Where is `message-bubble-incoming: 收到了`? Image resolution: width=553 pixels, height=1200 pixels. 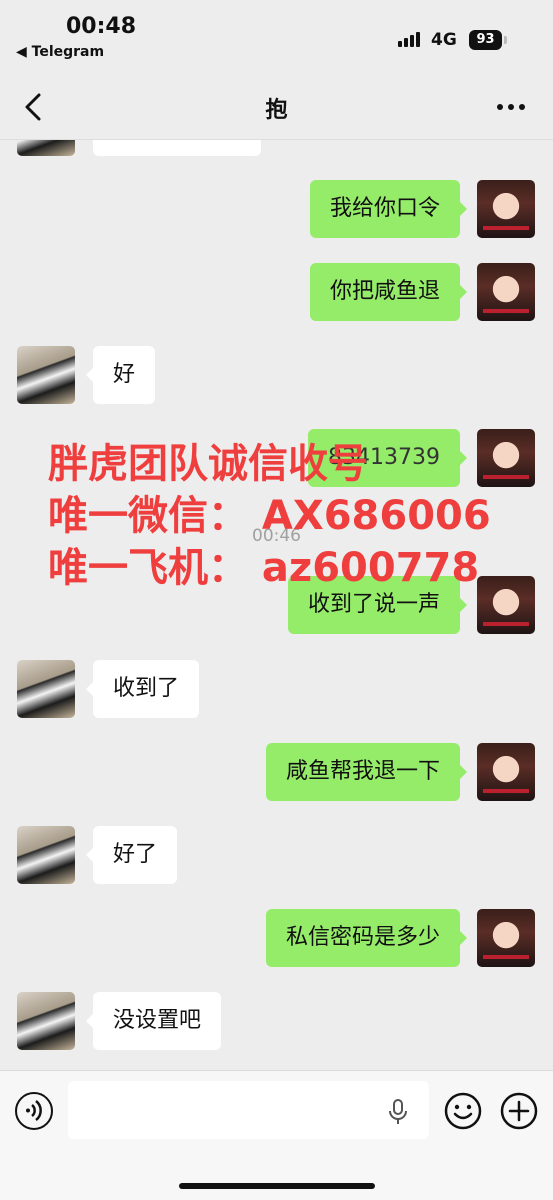
message-bubble-incoming: 收到了 is located at coordinates (142, 689).